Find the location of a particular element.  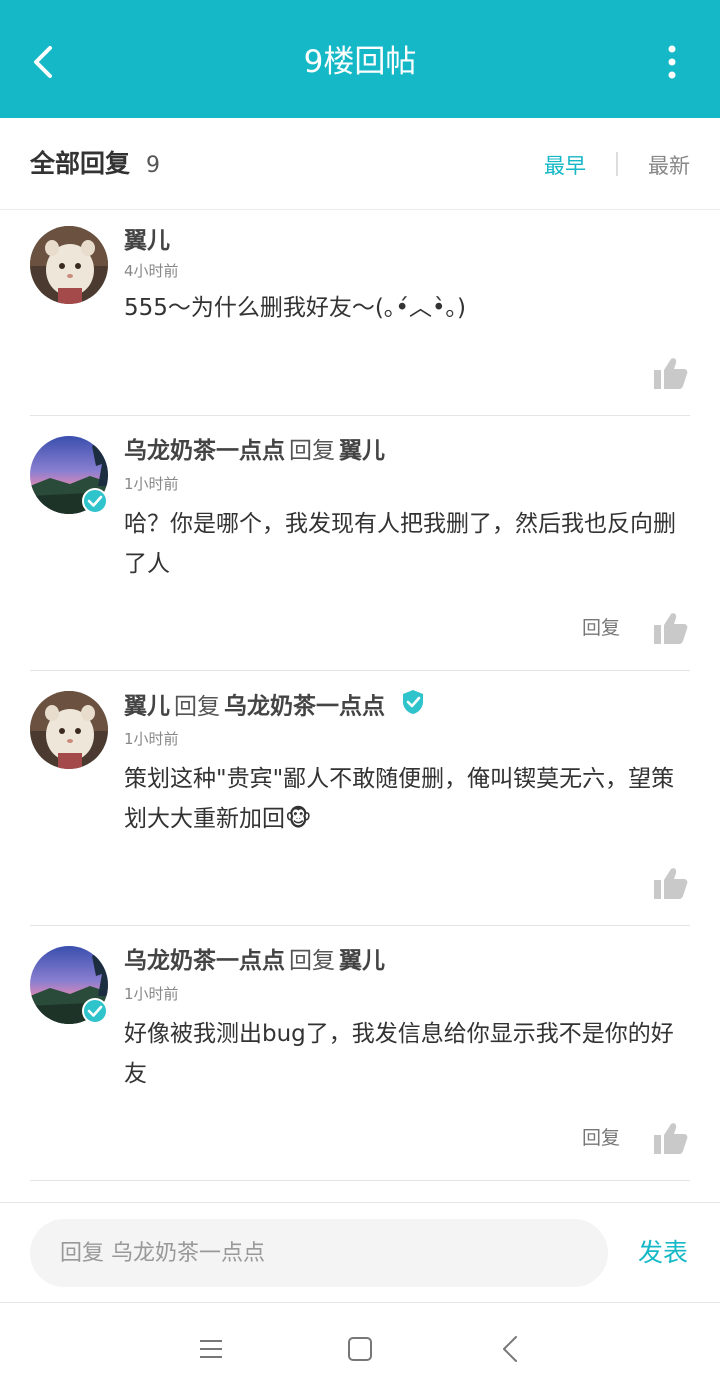

reply-target: 乌龙奶茶一点点 is located at coordinates (304, 707).